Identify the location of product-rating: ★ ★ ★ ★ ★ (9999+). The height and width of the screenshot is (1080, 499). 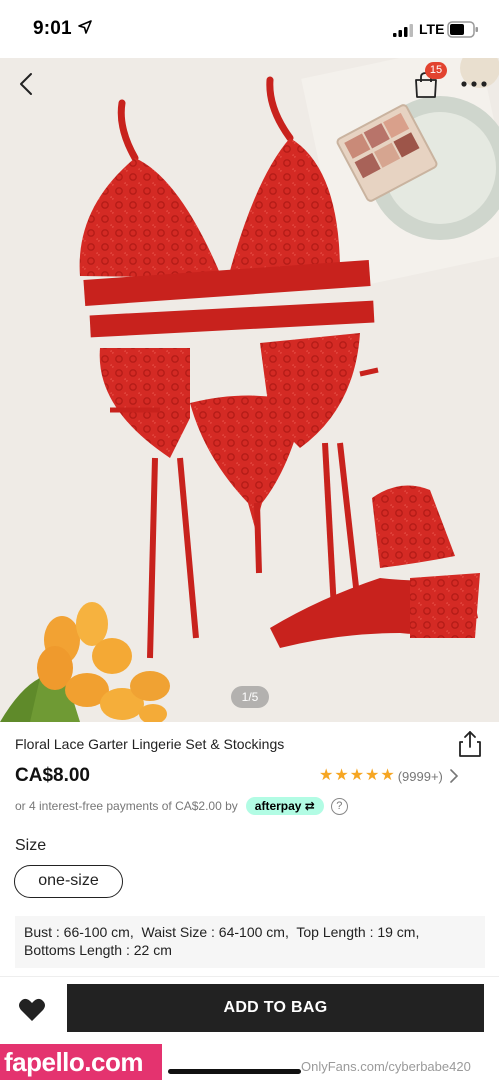
(389, 776).